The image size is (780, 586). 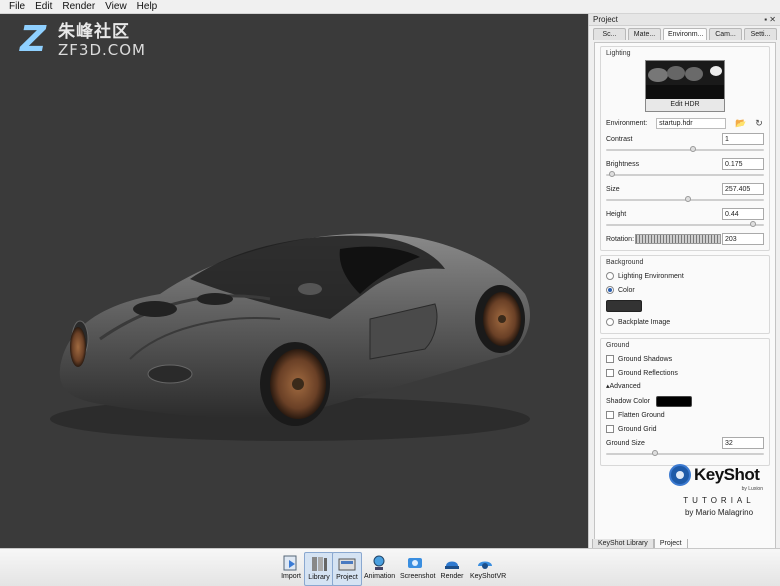 I want to click on animation-icon, so click(x=379, y=563).